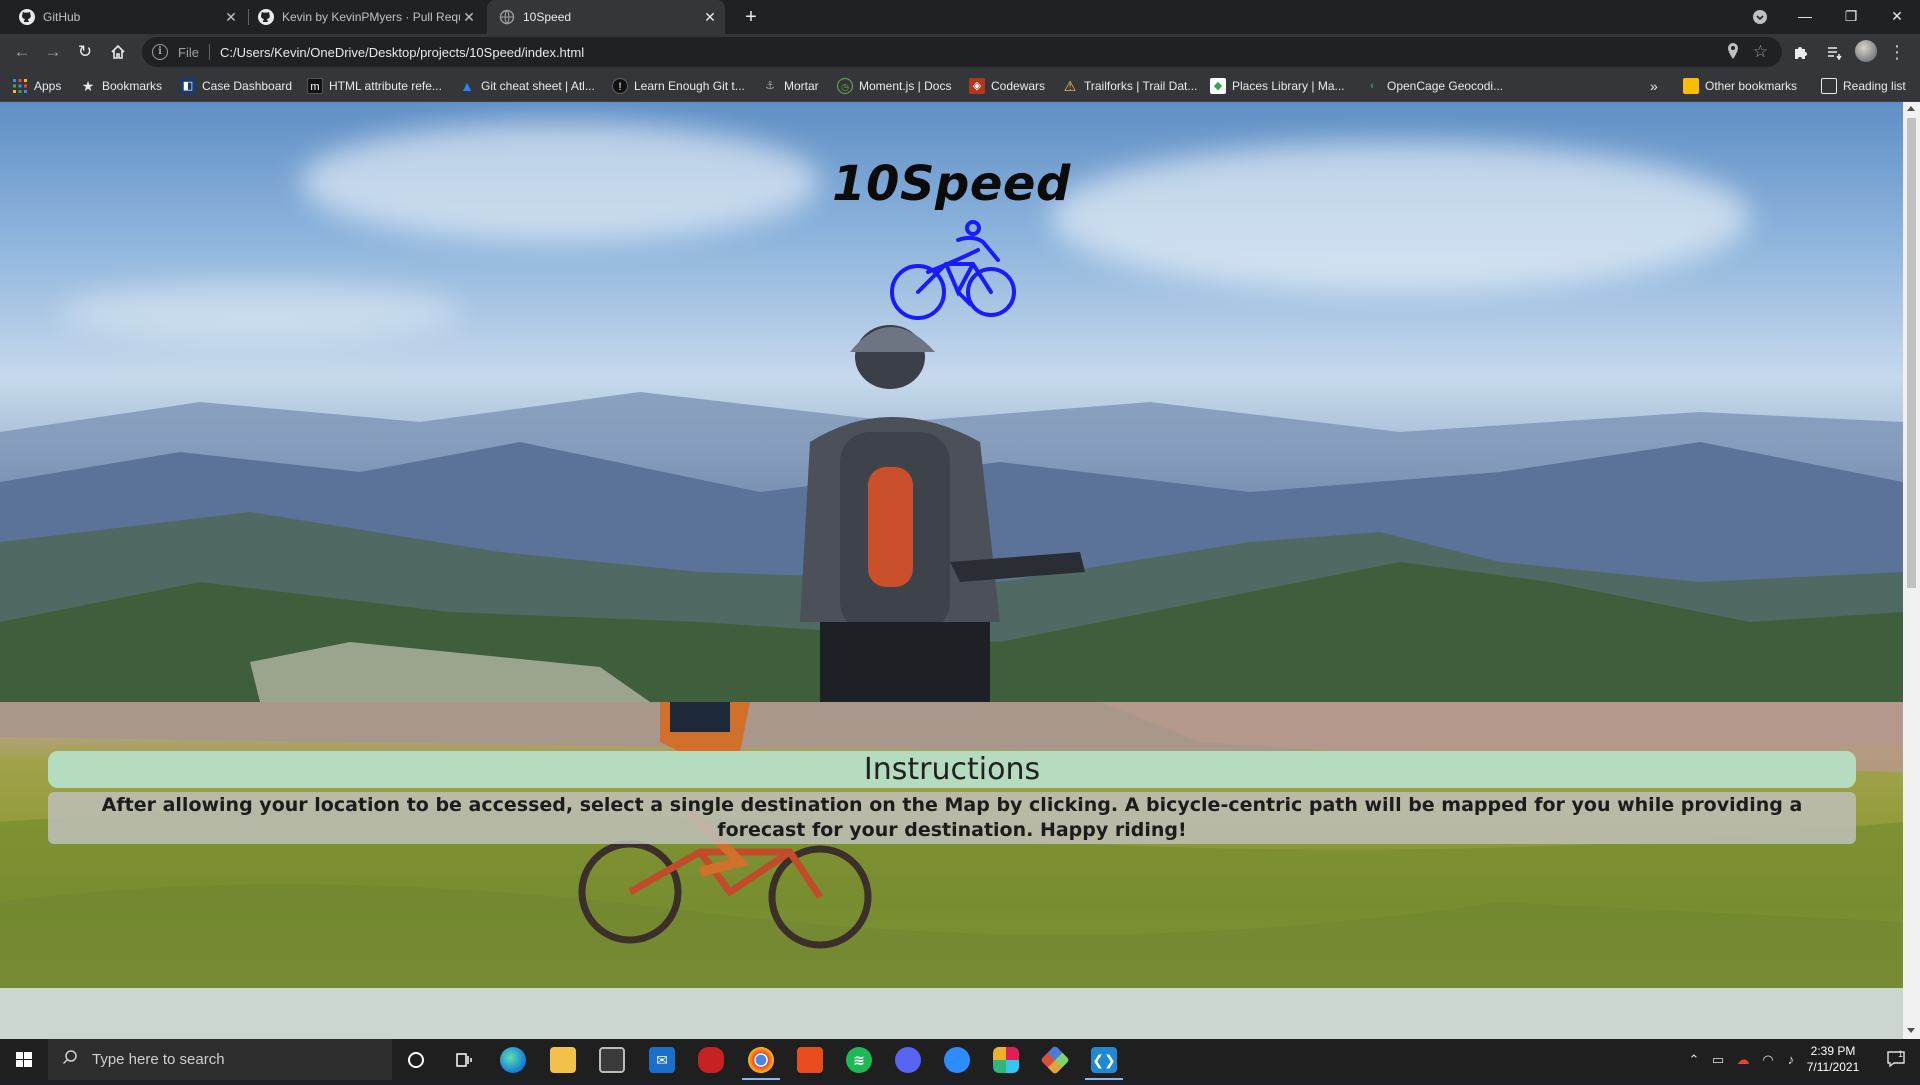  I want to click on tab-title: Kevin by KevinPMyers · Pull Requ, so click(371, 17).